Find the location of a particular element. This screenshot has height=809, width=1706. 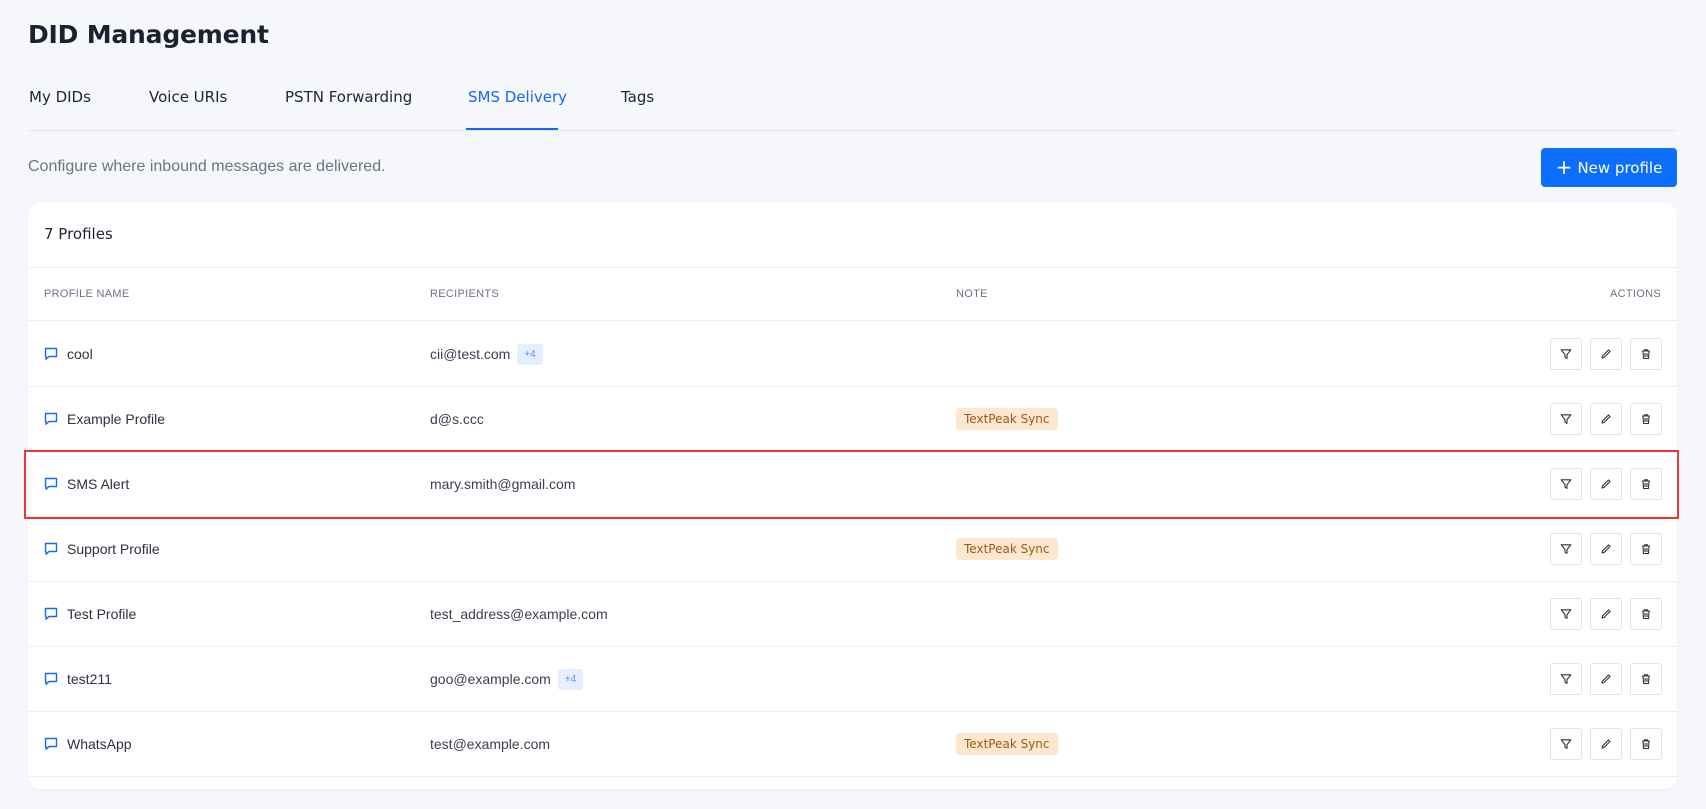

profile-name: WhatsApp is located at coordinates (99, 744).